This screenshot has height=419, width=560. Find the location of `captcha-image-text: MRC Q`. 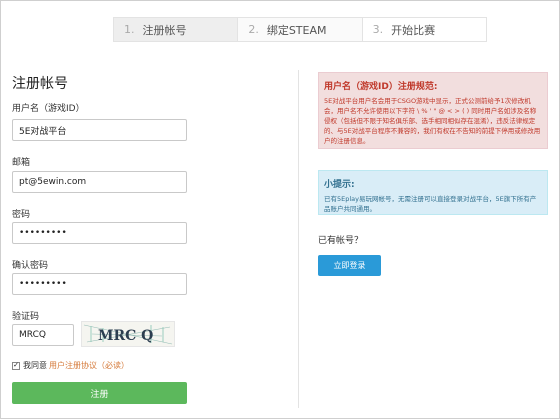

captcha-image-text: MRC Q is located at coordinates (125, 336).